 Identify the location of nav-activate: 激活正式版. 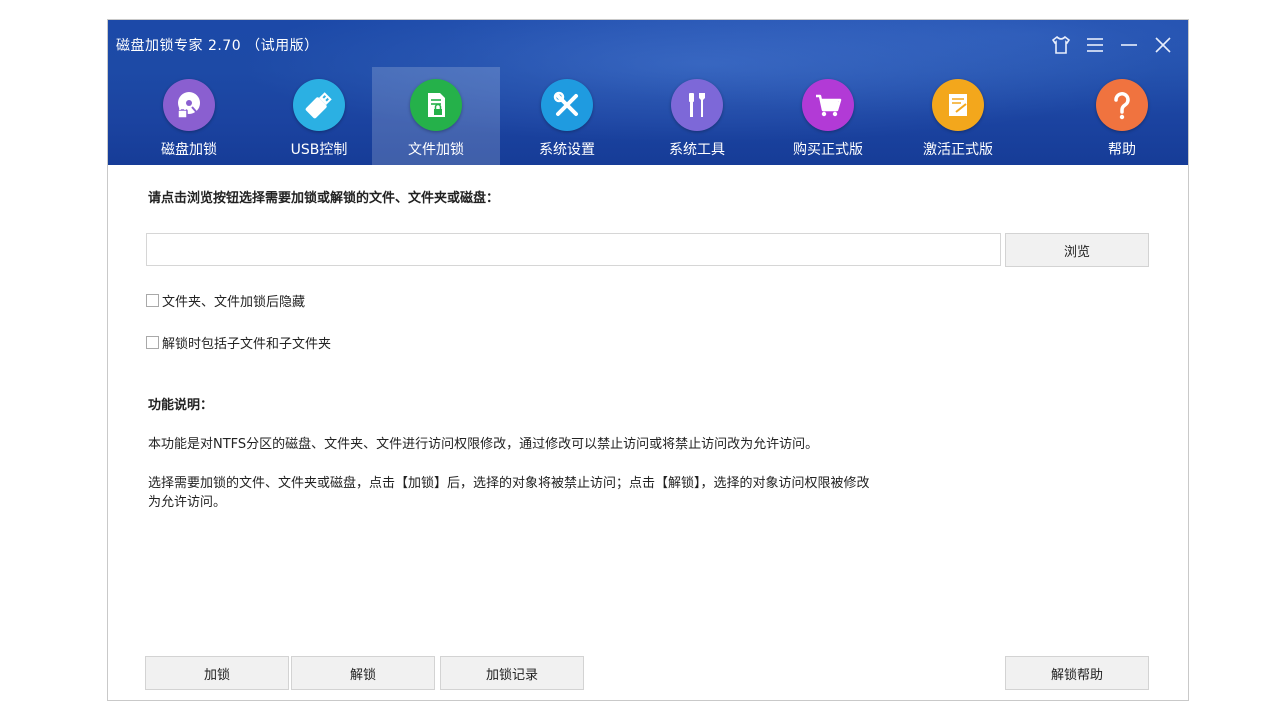
(958, 116).